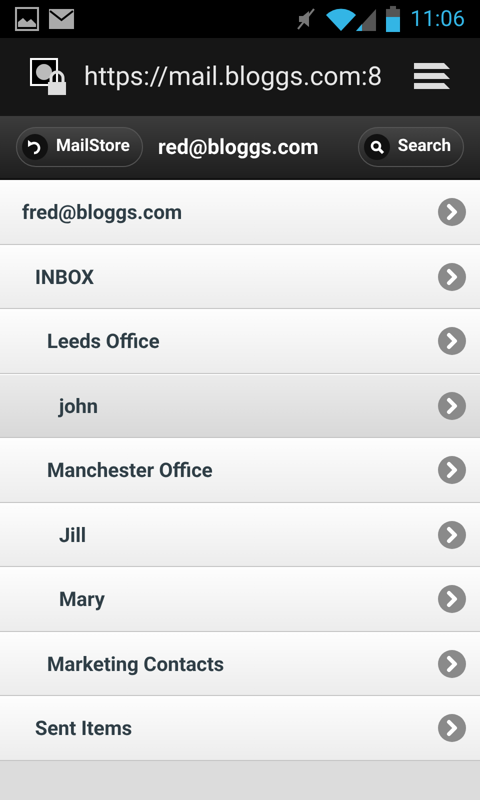  I want to click on wifi-icon, so click(341, 19).